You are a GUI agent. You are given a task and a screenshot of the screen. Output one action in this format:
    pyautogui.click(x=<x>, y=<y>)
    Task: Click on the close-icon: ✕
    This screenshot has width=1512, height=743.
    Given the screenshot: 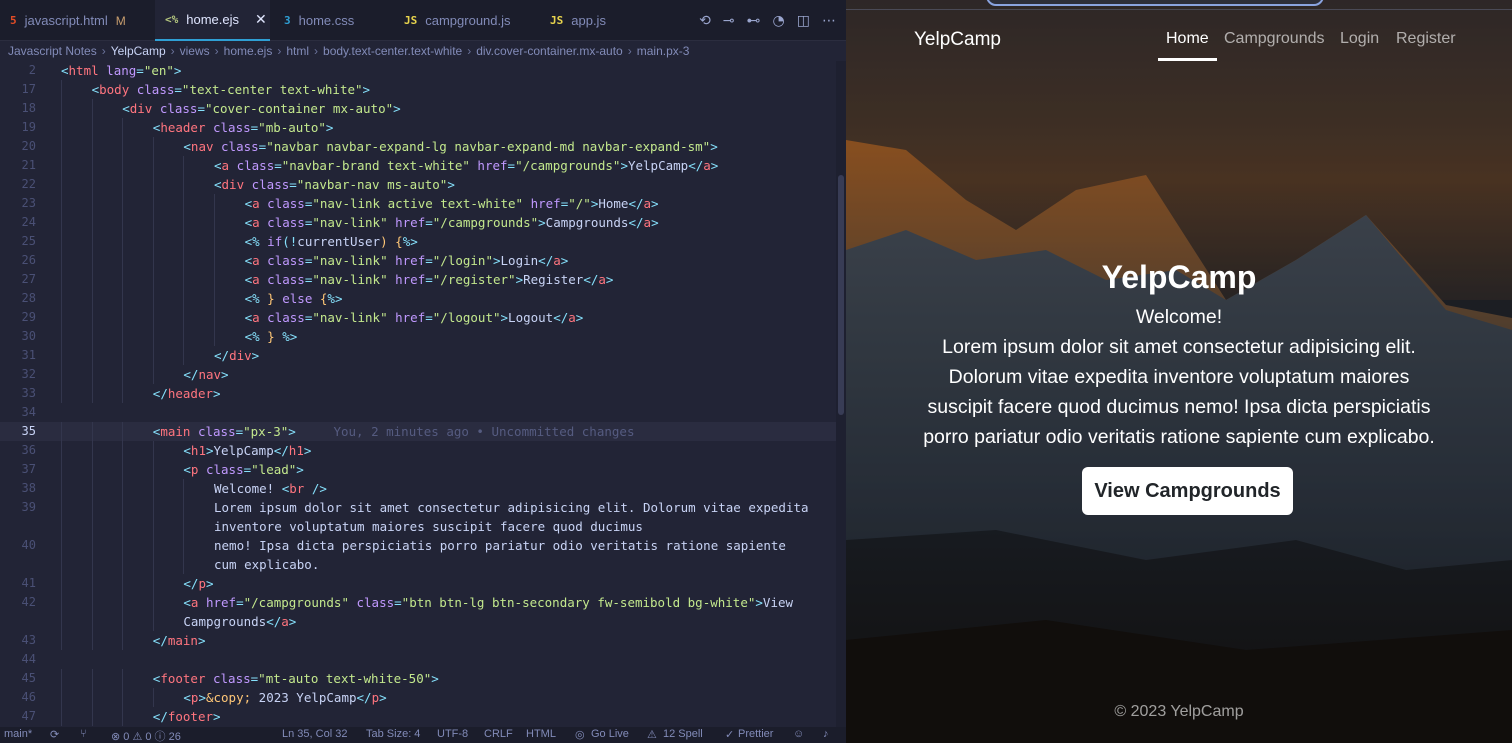 What is the action you would take?
    pyautogui.click(x=261, y=19)
    